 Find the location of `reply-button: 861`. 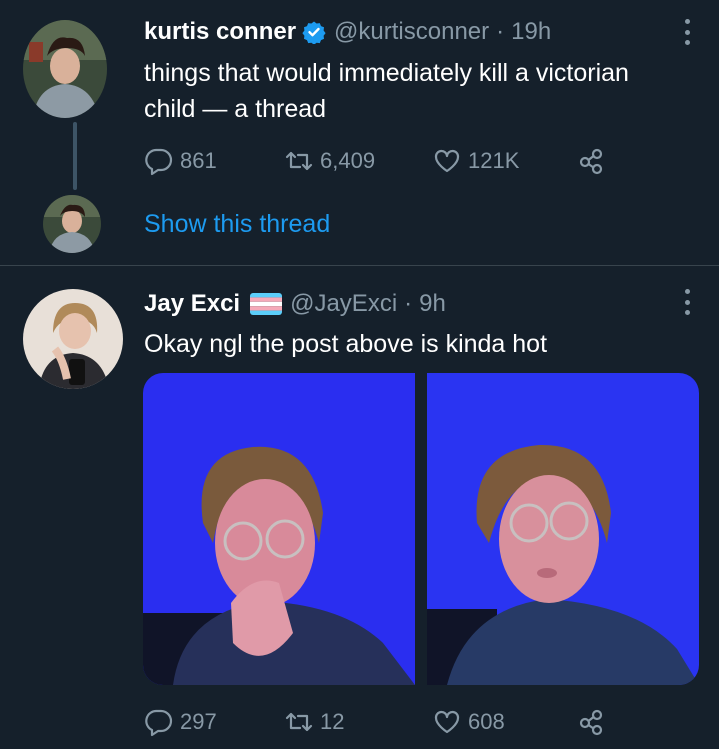

reply-button: 861 is located at coordinates (180, 161).